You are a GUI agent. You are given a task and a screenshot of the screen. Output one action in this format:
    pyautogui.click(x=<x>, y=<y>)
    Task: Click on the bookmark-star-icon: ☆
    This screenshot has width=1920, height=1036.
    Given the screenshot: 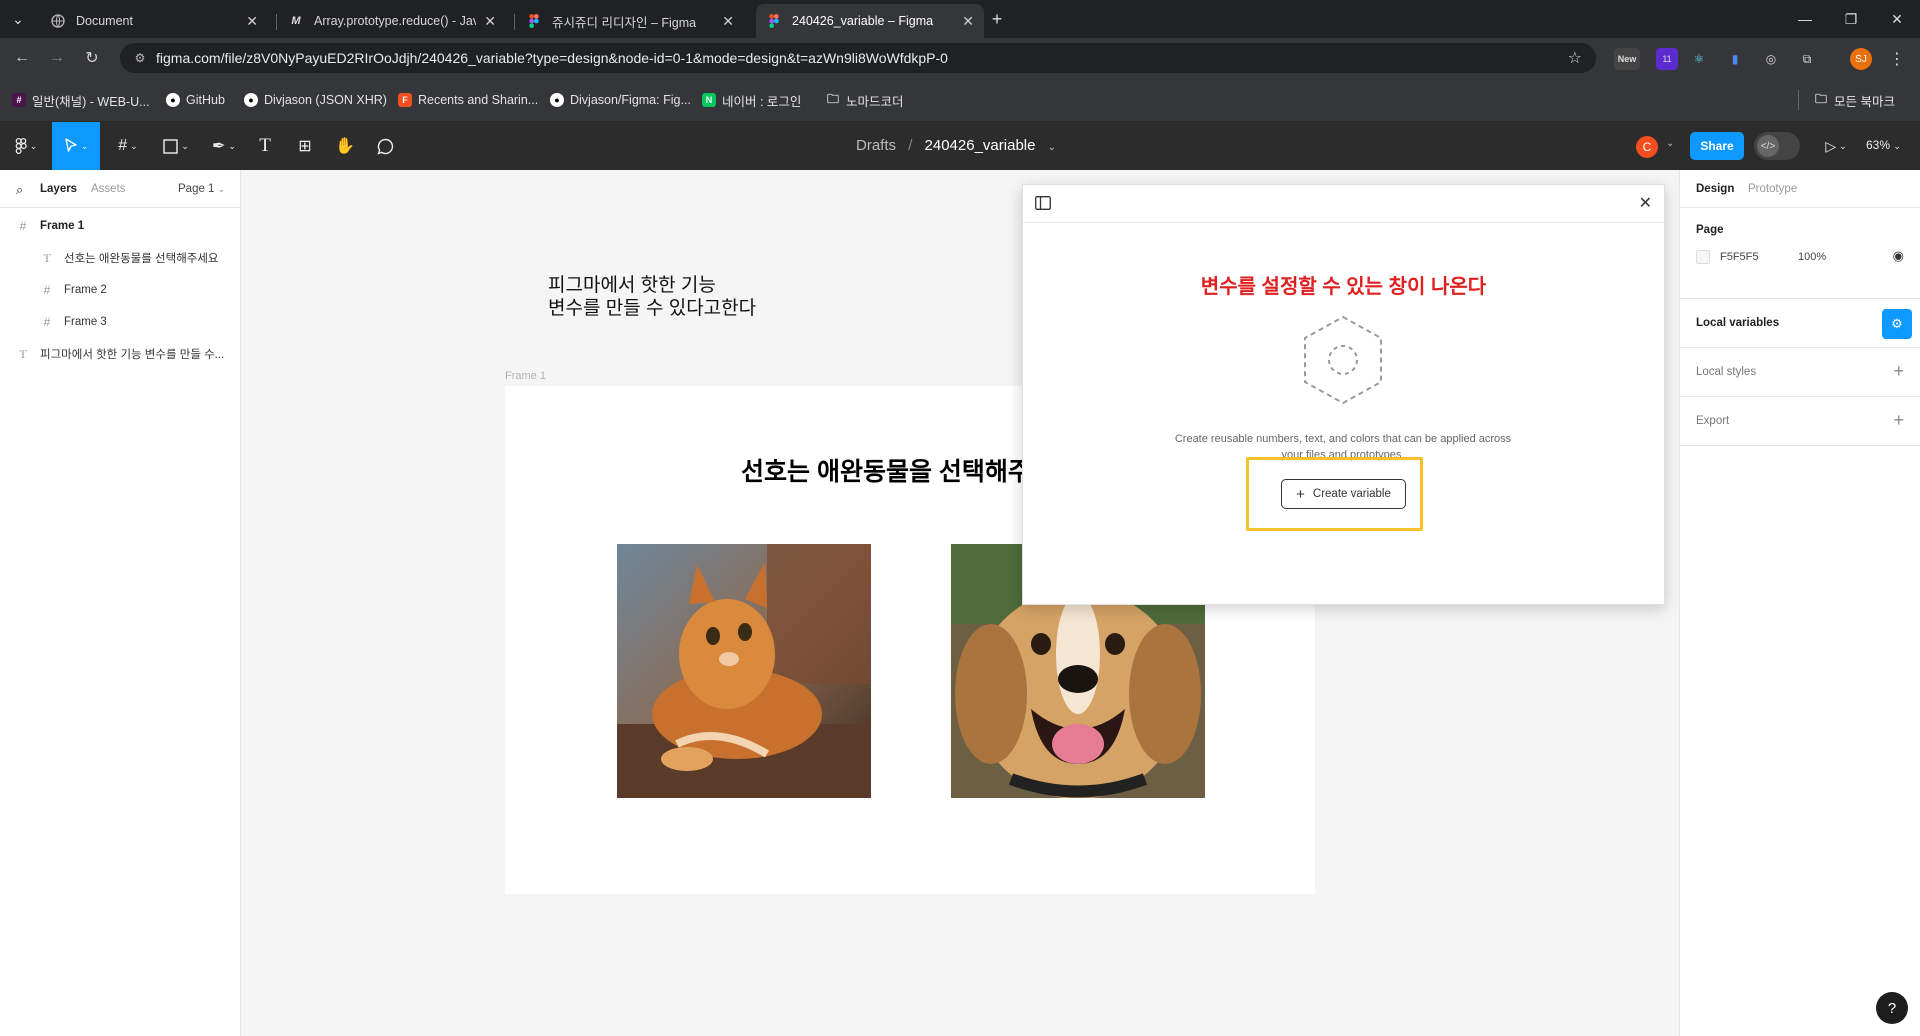 What is the action you would take?
    pyautogui.click(x=1575, y=58)
    